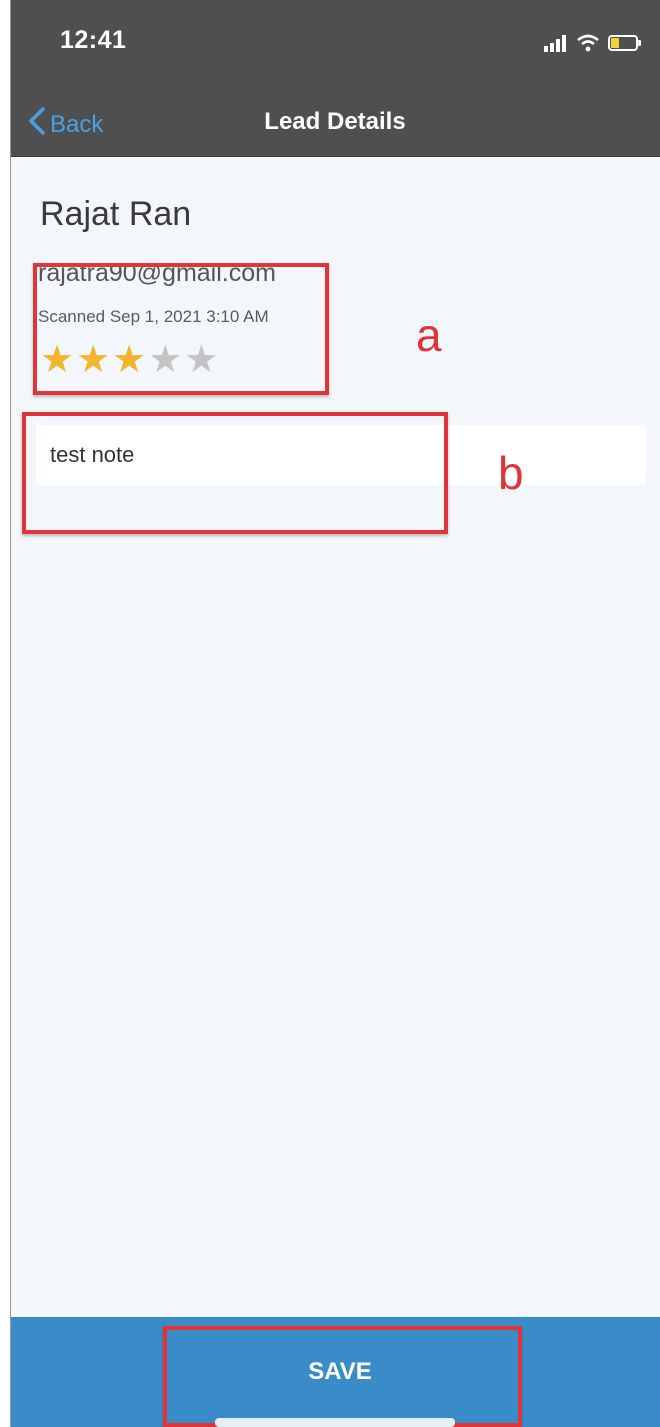 The width and height of the screenshot is (660, 1427). Describe the element at coordinates (157, 273) in the screenshot. I see `lead-email: rajatra90@gmail.com` at that location.